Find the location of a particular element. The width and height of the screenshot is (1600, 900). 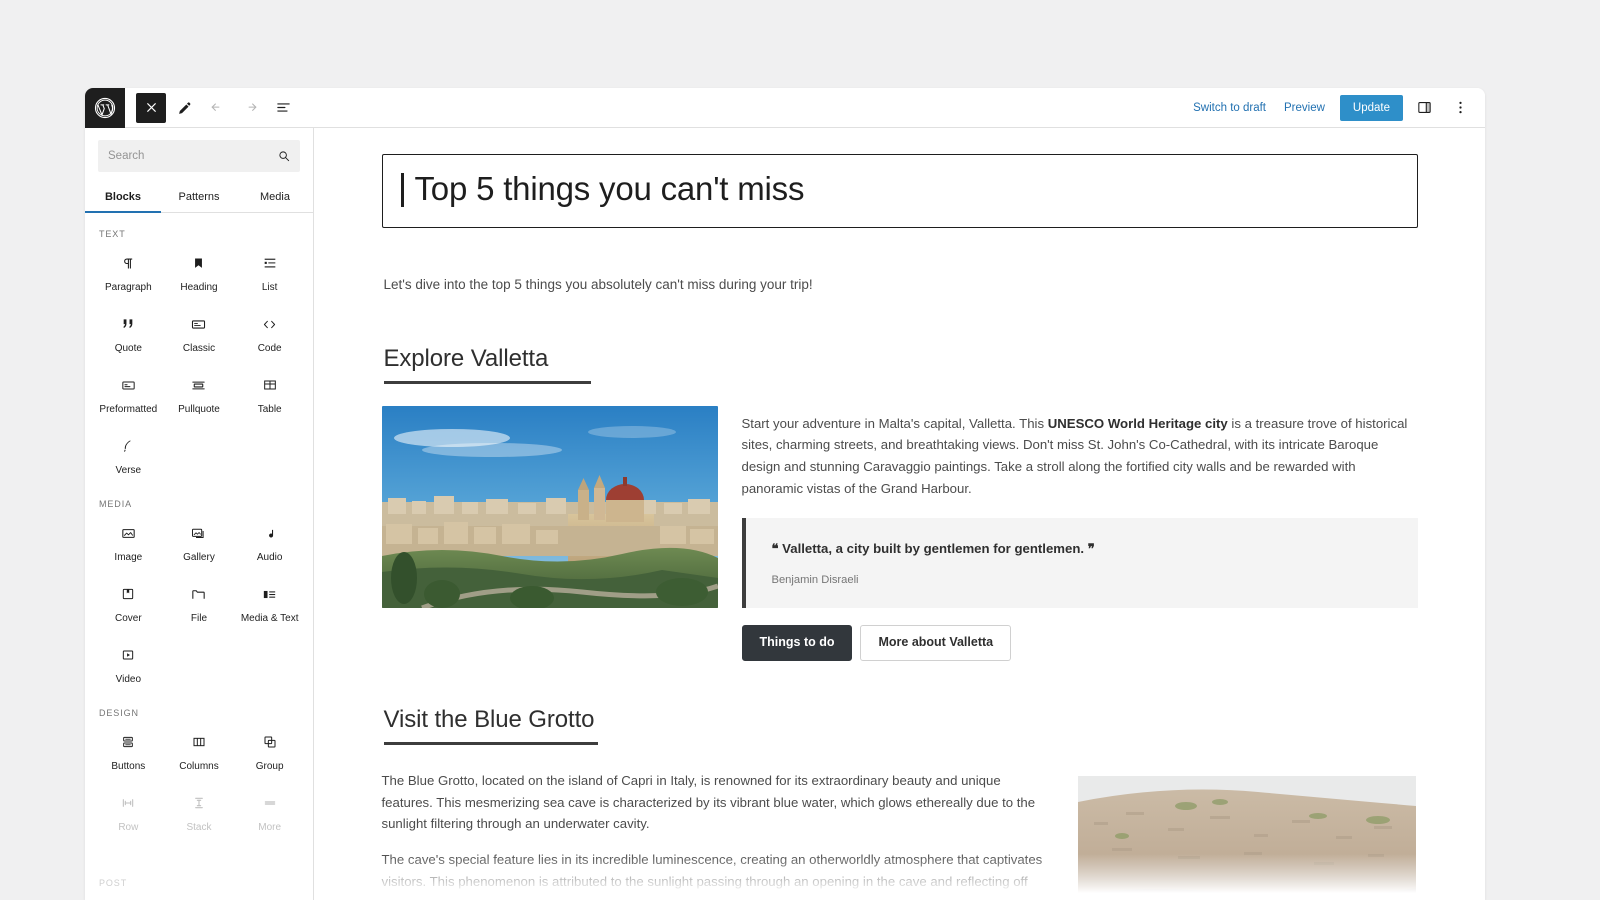

redo-icon is located at coordinates (250, 108).